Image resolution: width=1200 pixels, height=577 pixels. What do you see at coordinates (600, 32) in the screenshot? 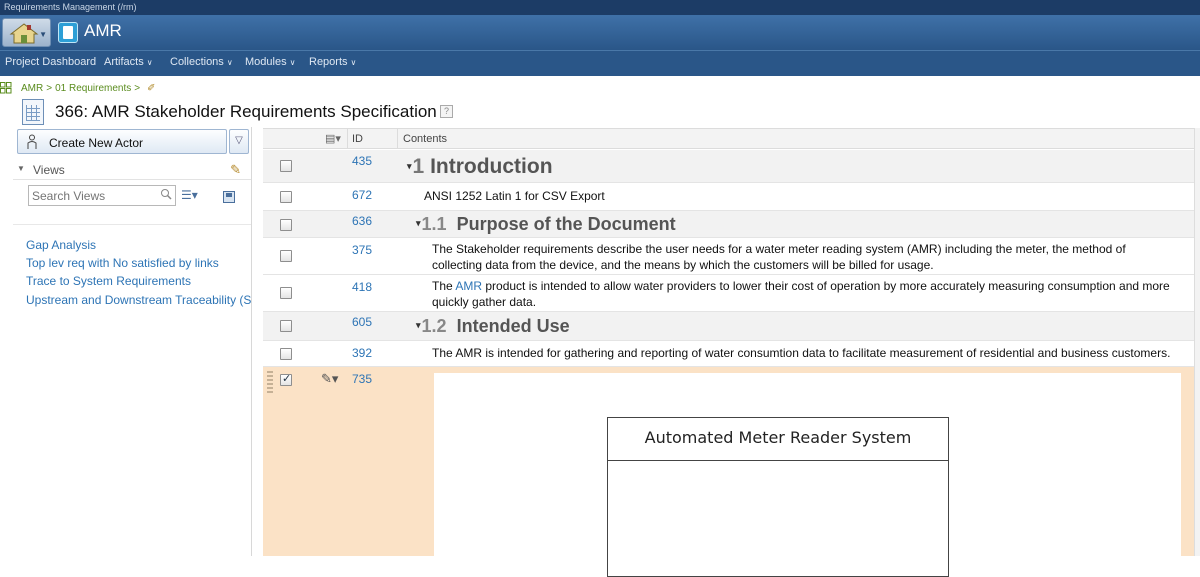
I see `title-bar: ▼ AMR` at bounding box center [600, 32].